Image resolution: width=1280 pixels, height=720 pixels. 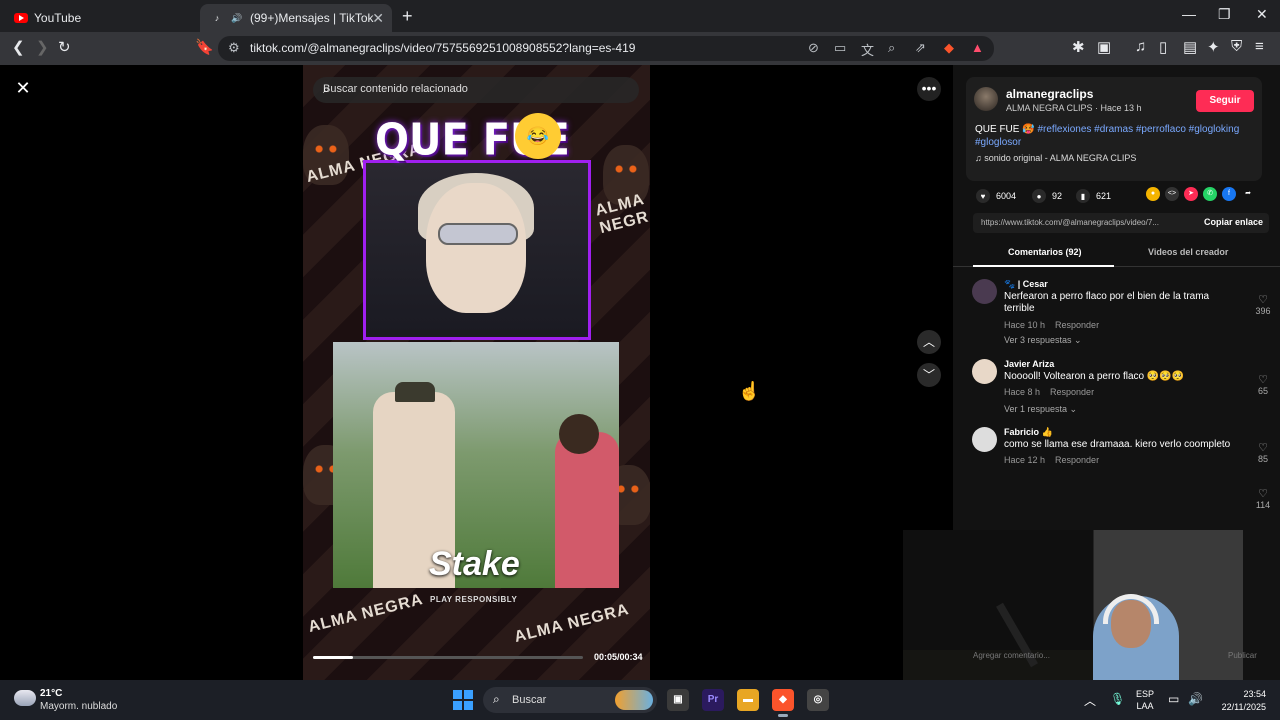 What do you see at coordinates (1190, 47) in the screenshot?
I see `leo-icon: ▤` at bounding box center [1190, 47].